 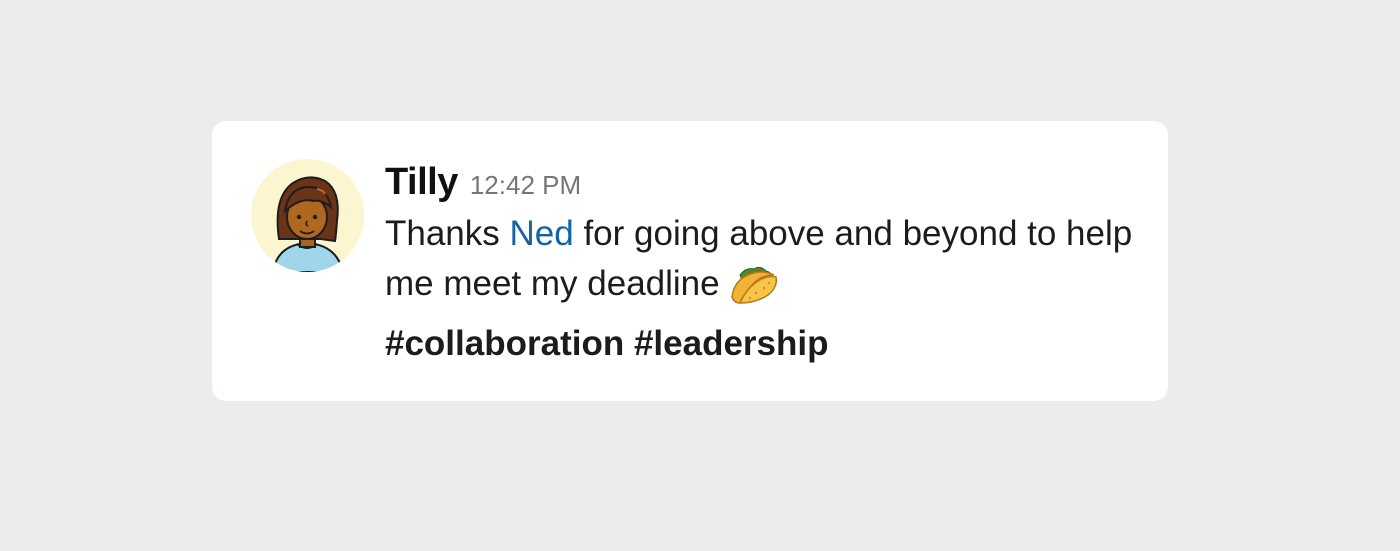 What do you see at coordinates (731, 343) in the screenshot?
I see `hashtag-leadership: #leadership` at bounding box center [731, 343].